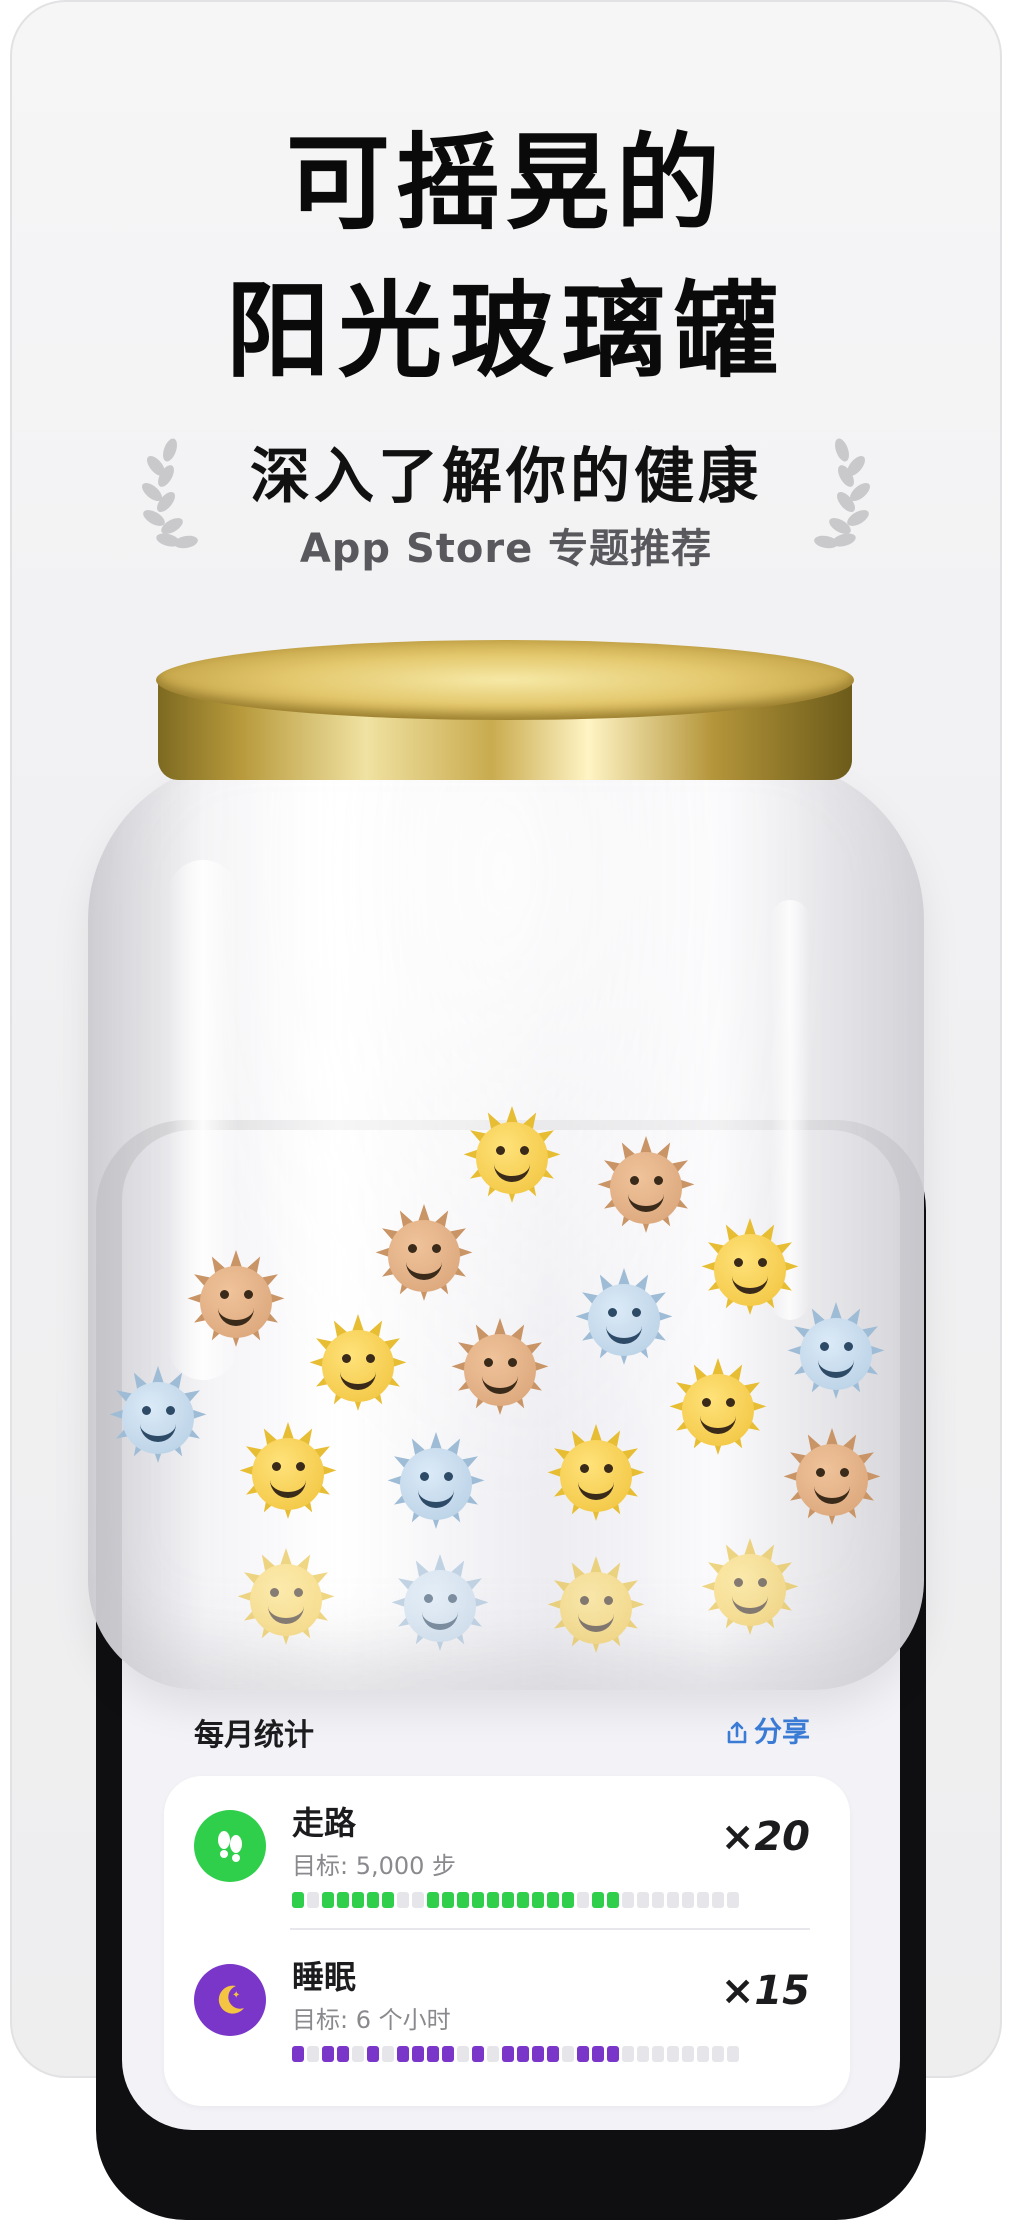 The height and width of the screenshot is (2220, 1012). Describe the element at coordinates (515, 1900) in the screenshot. I see `walk-progress-bar` at that location.